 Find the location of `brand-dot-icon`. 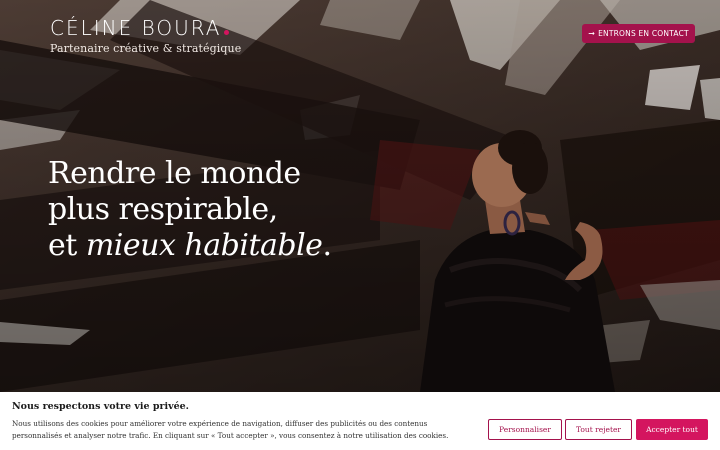

brand-dot-icon is located at coordinates (226, 32).